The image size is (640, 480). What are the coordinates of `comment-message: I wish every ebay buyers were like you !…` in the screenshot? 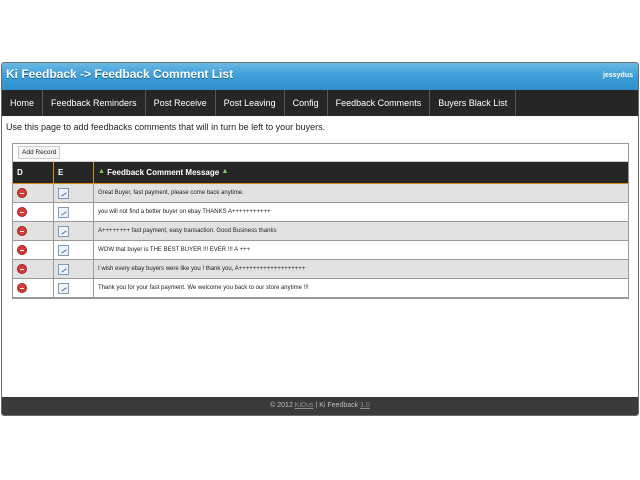 It's located at (360, 269).